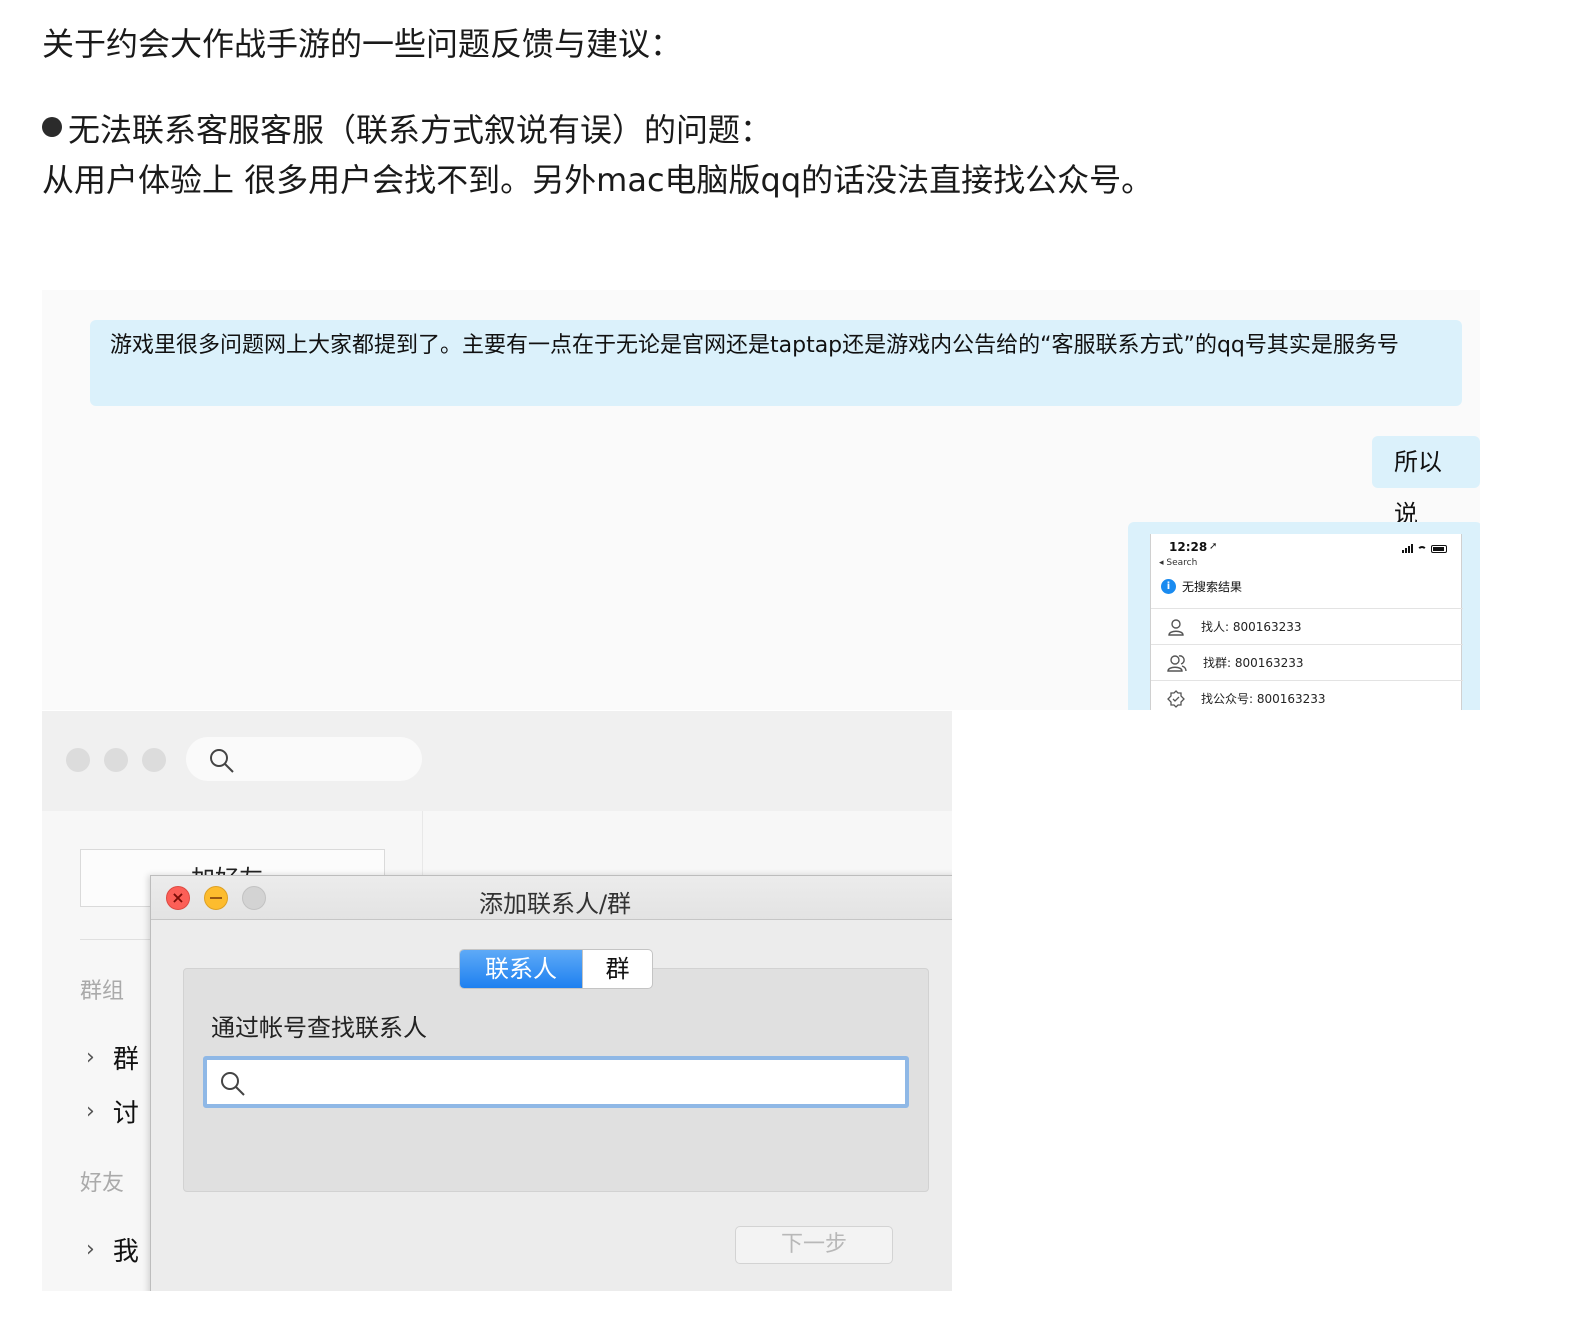 This screenshot has width=1590, height=1332. Describe the element at coordinates (1251, 627) in the screenshot. I see `find-person-label: 找人: 800163233` at that location.